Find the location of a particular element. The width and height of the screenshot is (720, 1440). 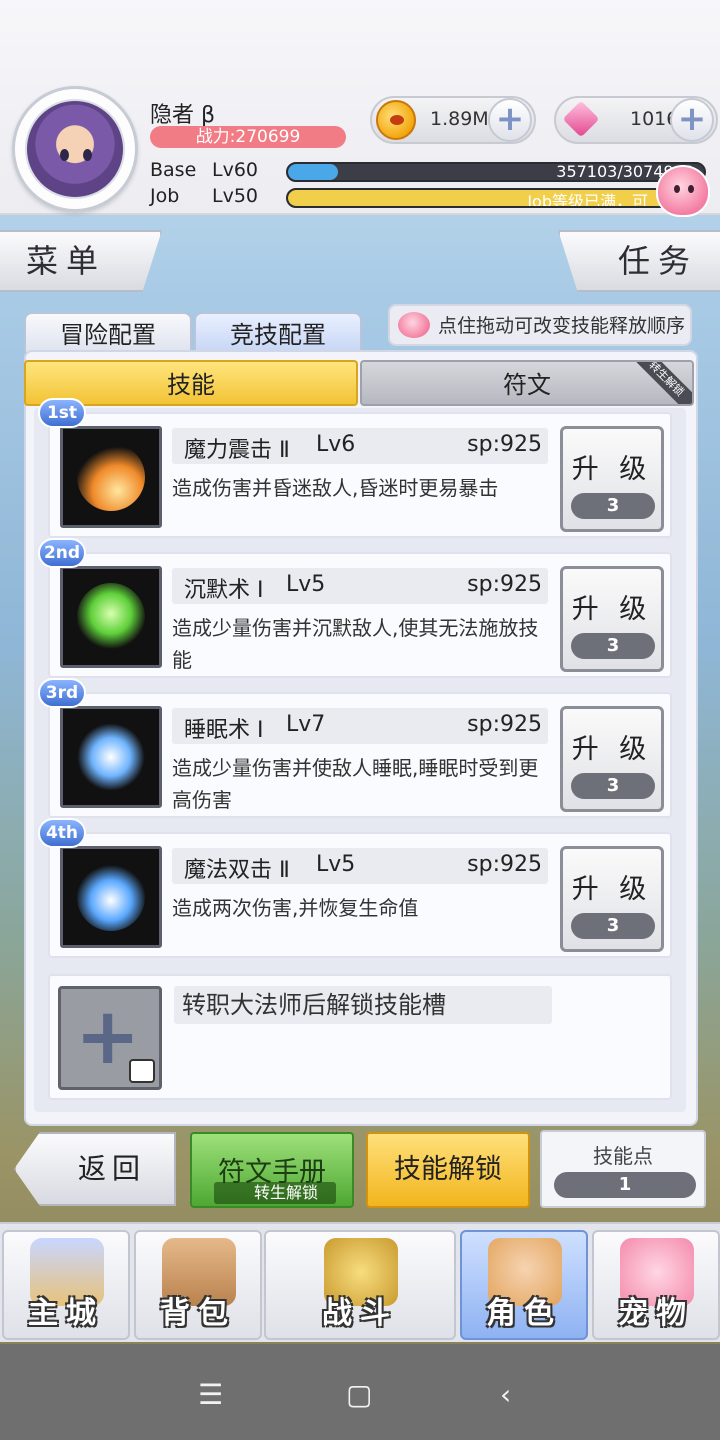

skill-points-box: 技能点 1 is located at coordinates (623, 1169).